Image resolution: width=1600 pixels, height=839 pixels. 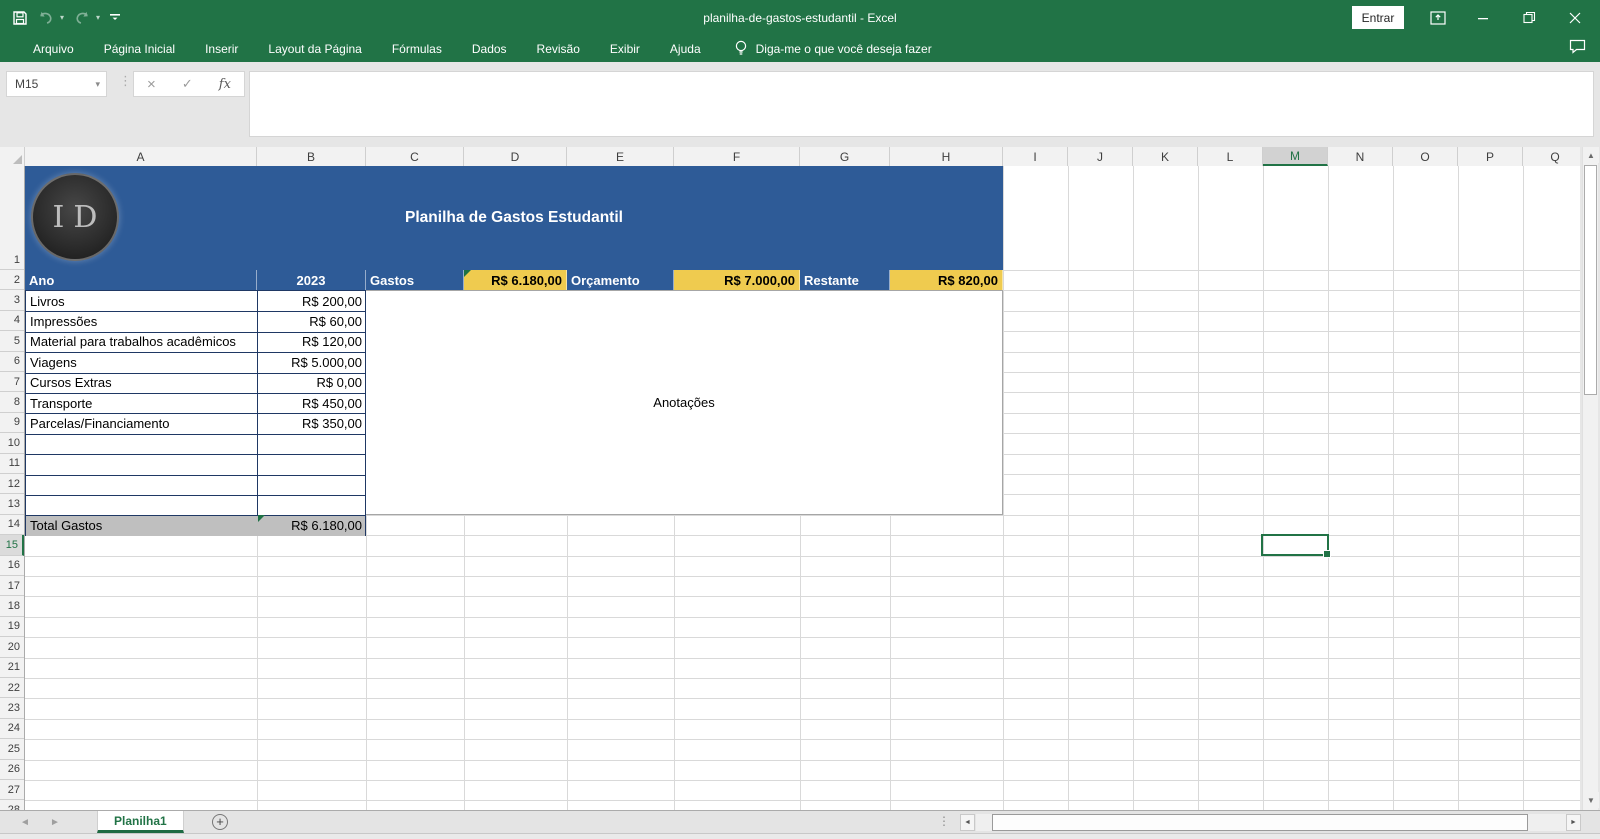 What do you see at coordinates (141, 321) in the screenshot?
I see `cell-A4: Impressões` at bounding box center [141, 321].